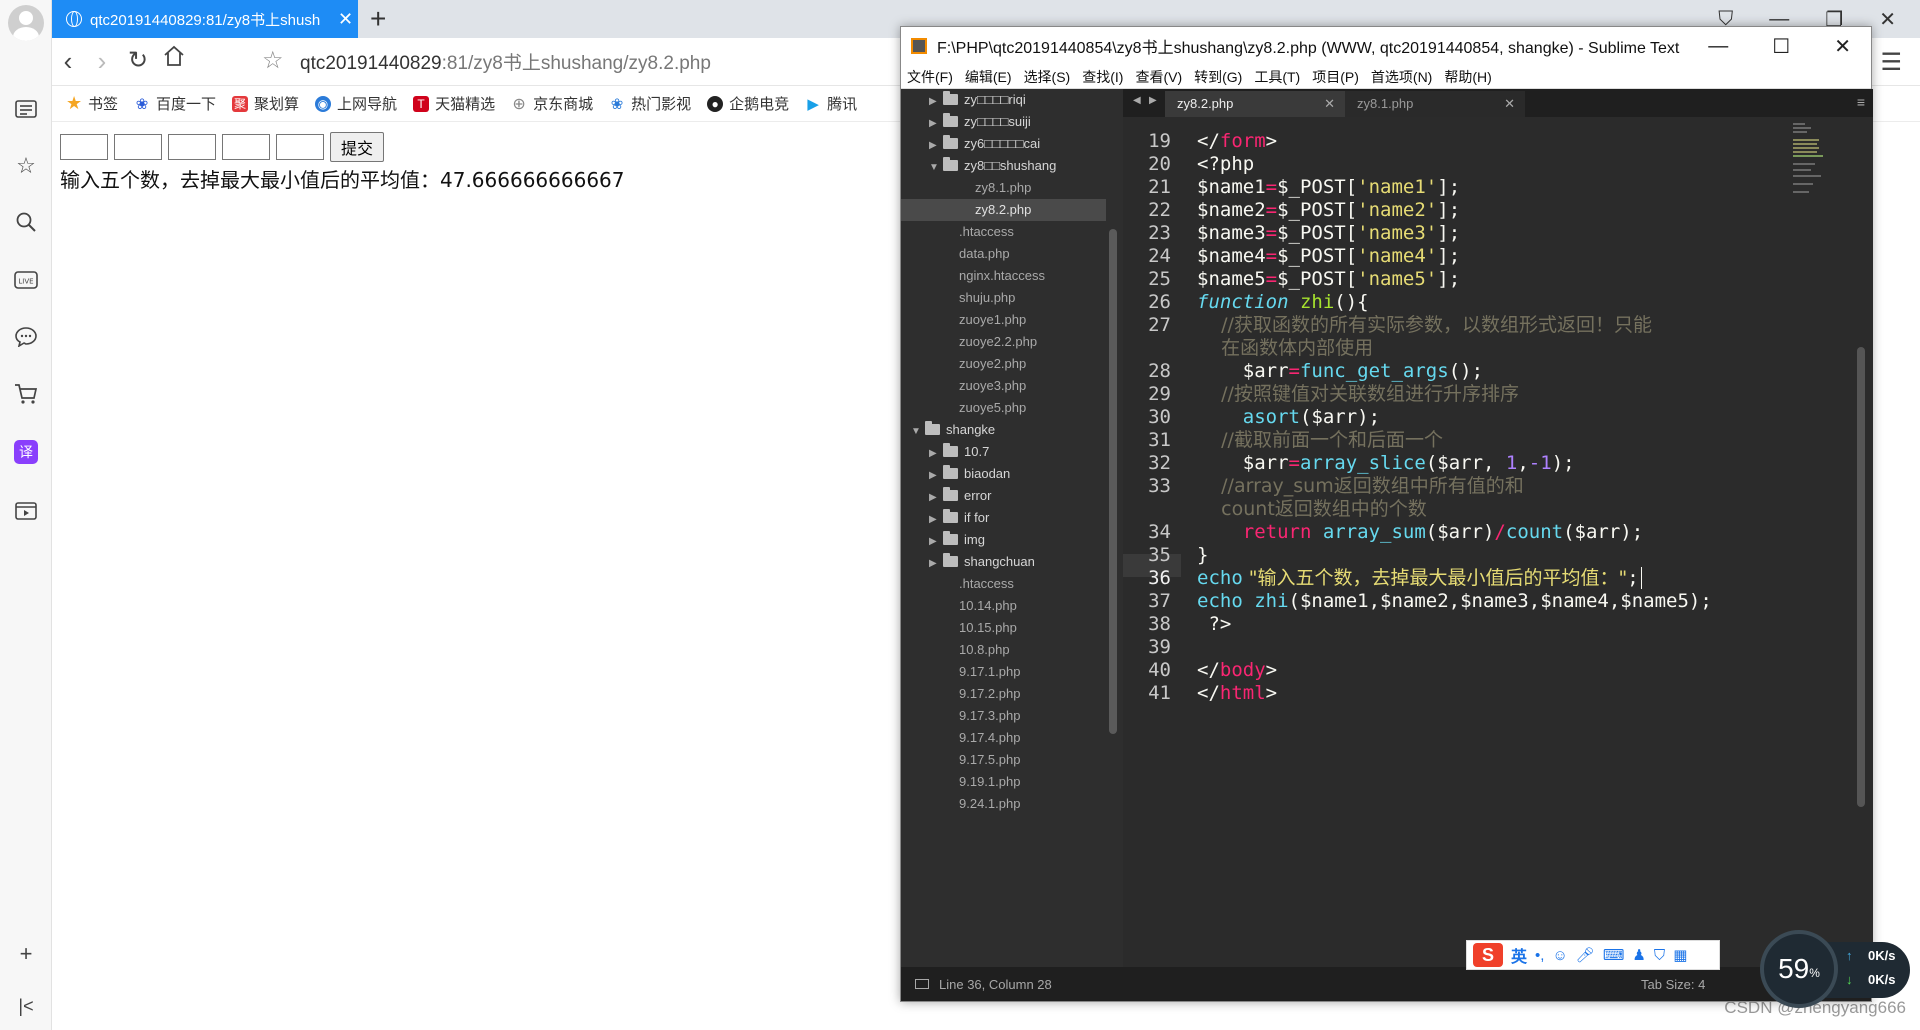 The image size is (1920, 1030). What do you see at coordinates (992, 364) in the screenshot?
I see `tree-file: zuoye2.php` at bounding box center [992, 364].